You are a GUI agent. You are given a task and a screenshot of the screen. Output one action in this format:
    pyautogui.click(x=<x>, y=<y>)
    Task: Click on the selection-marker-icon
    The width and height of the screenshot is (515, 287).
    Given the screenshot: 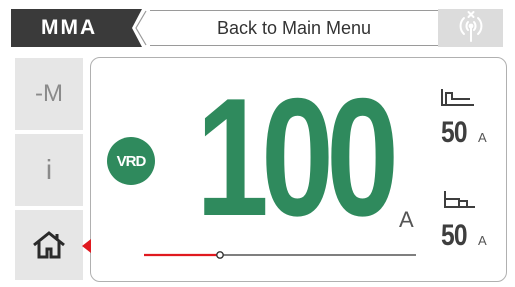 What is the action you would take?
    pyautogui.click(x=86, y=246)
    